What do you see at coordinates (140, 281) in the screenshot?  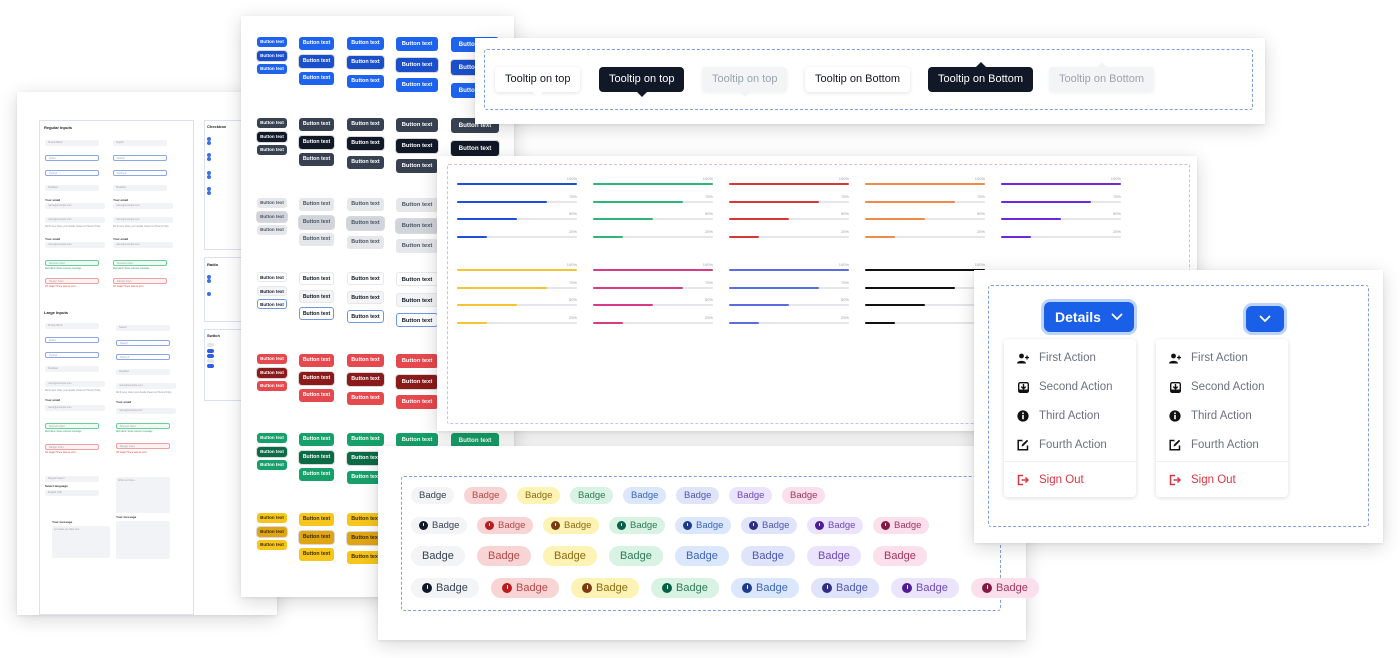 I see `danger-input-icon: Danger Input` at bounding box center [140, 281].